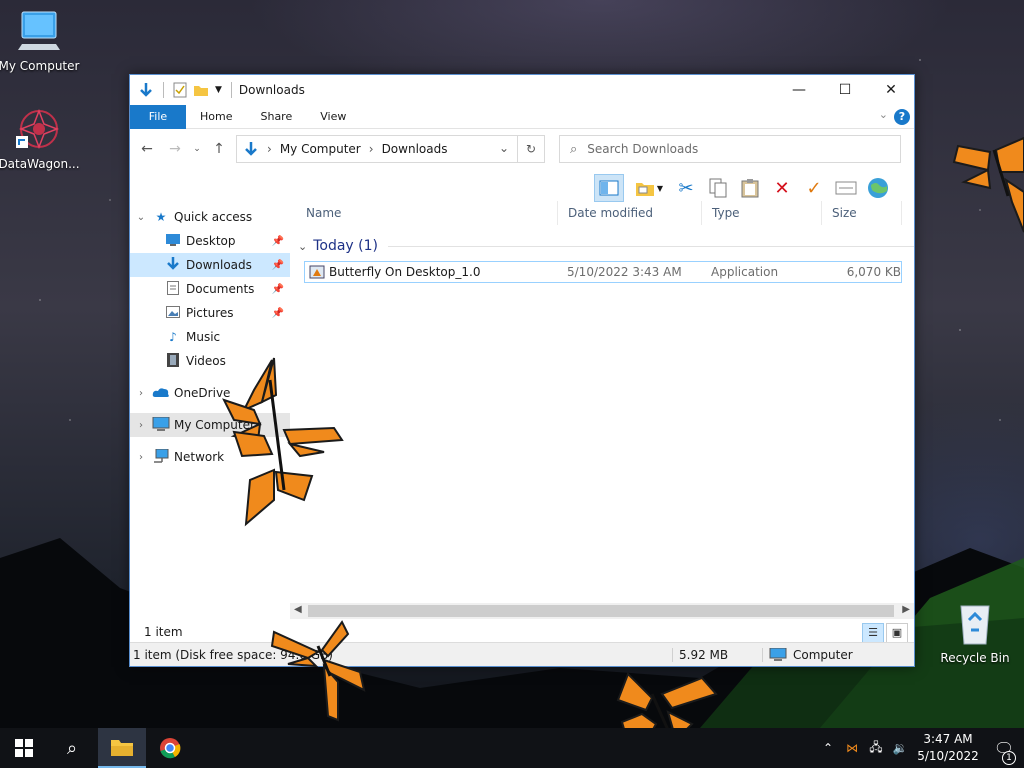  What do you see at coordinates (298, 609) in the screenshot?
I see `scroll-left-icon: ◀` at bounding box center [298, 609].